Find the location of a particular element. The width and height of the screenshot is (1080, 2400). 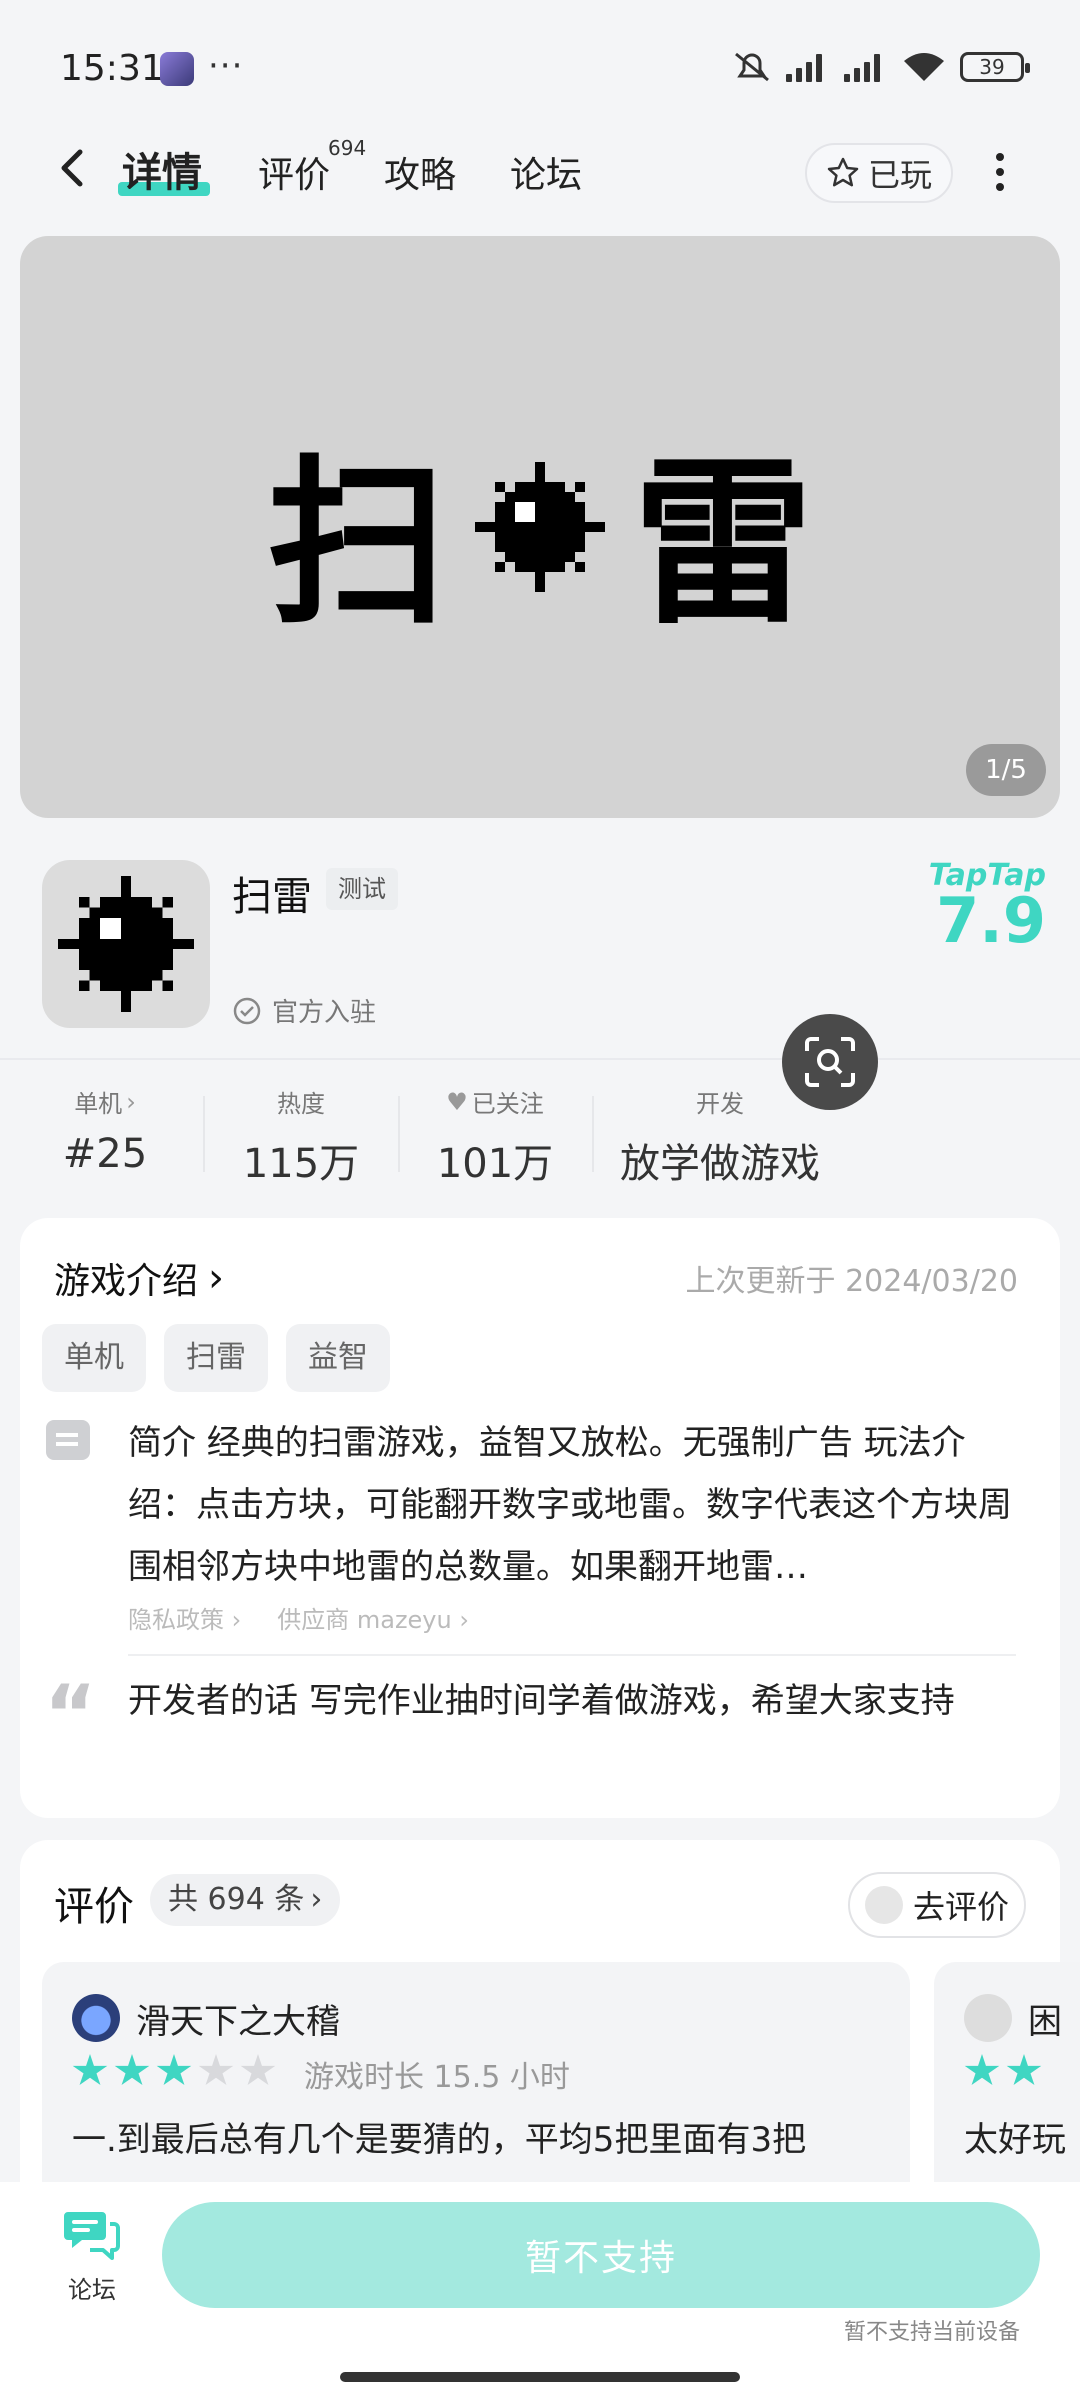

page-indicator: 1/5 is located at coordinates (1006, 770).